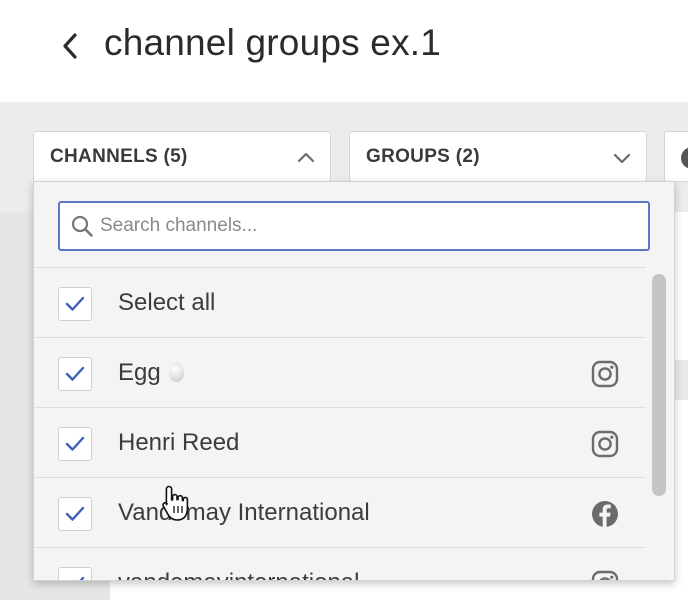 This screenshot has width=688, height=600. I want to click on channel-label: Egg, so click(139, 372).